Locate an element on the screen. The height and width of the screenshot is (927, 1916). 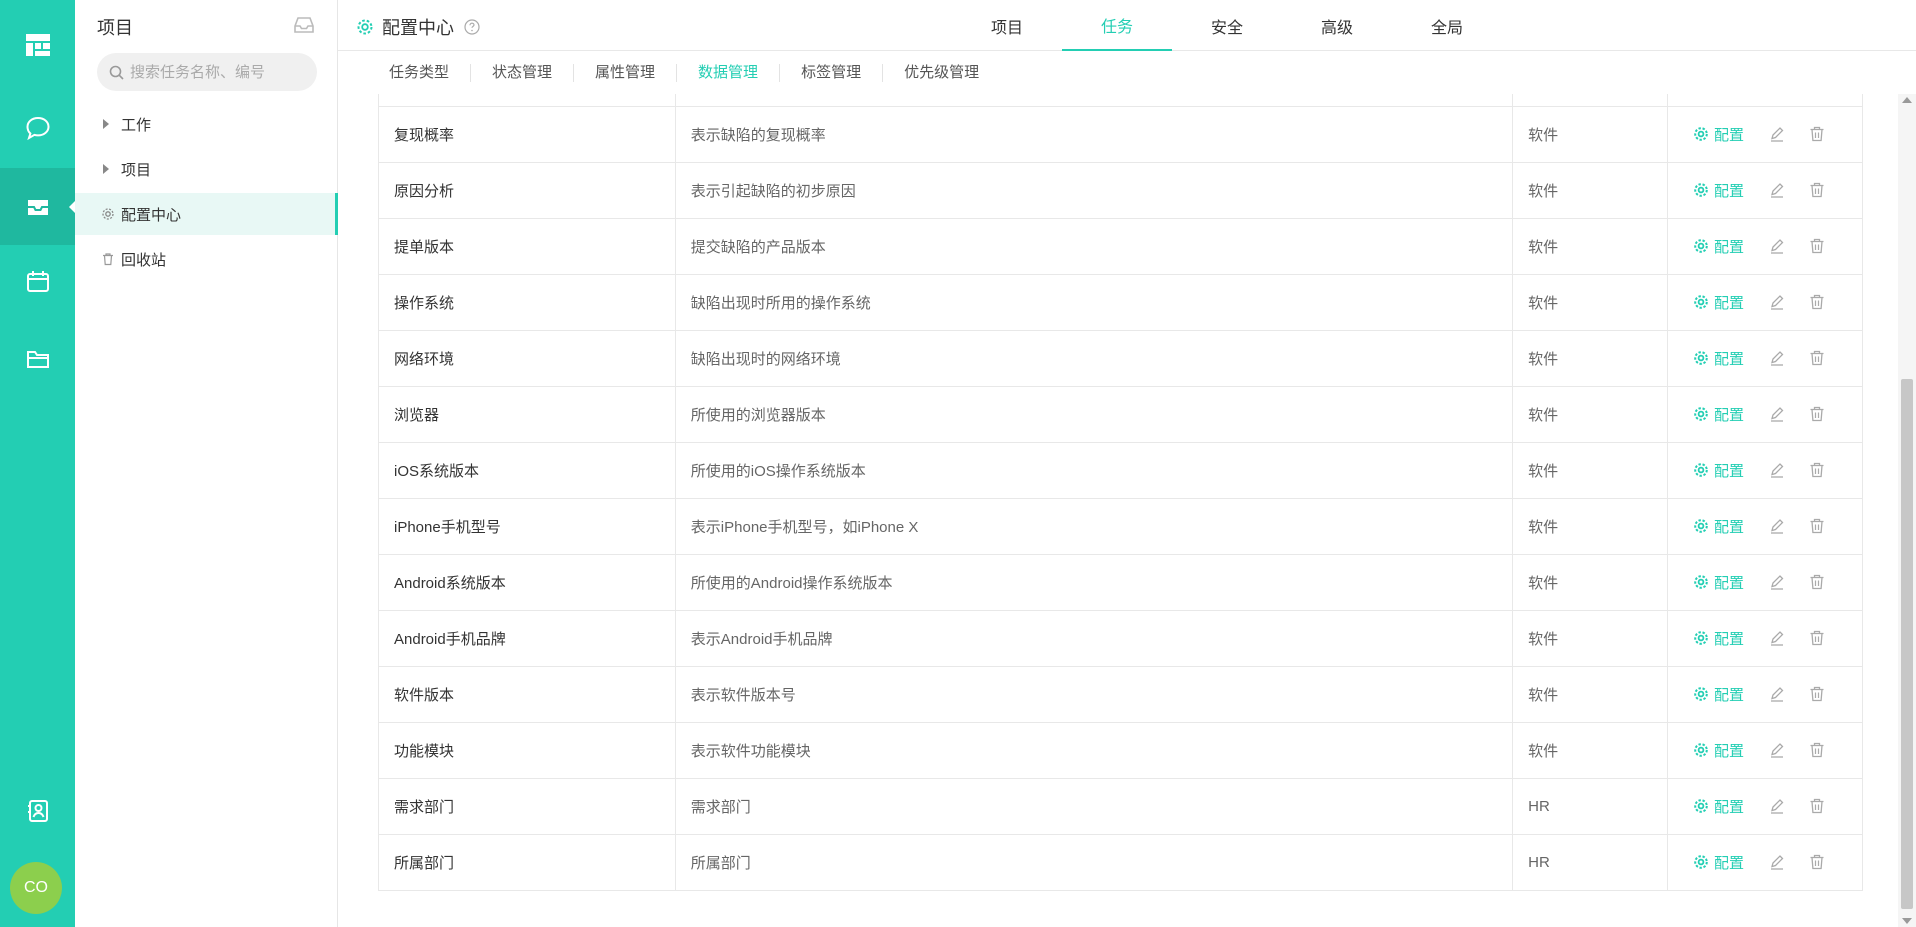
scroll-up-arrow is located at coordinates (1907, 100).